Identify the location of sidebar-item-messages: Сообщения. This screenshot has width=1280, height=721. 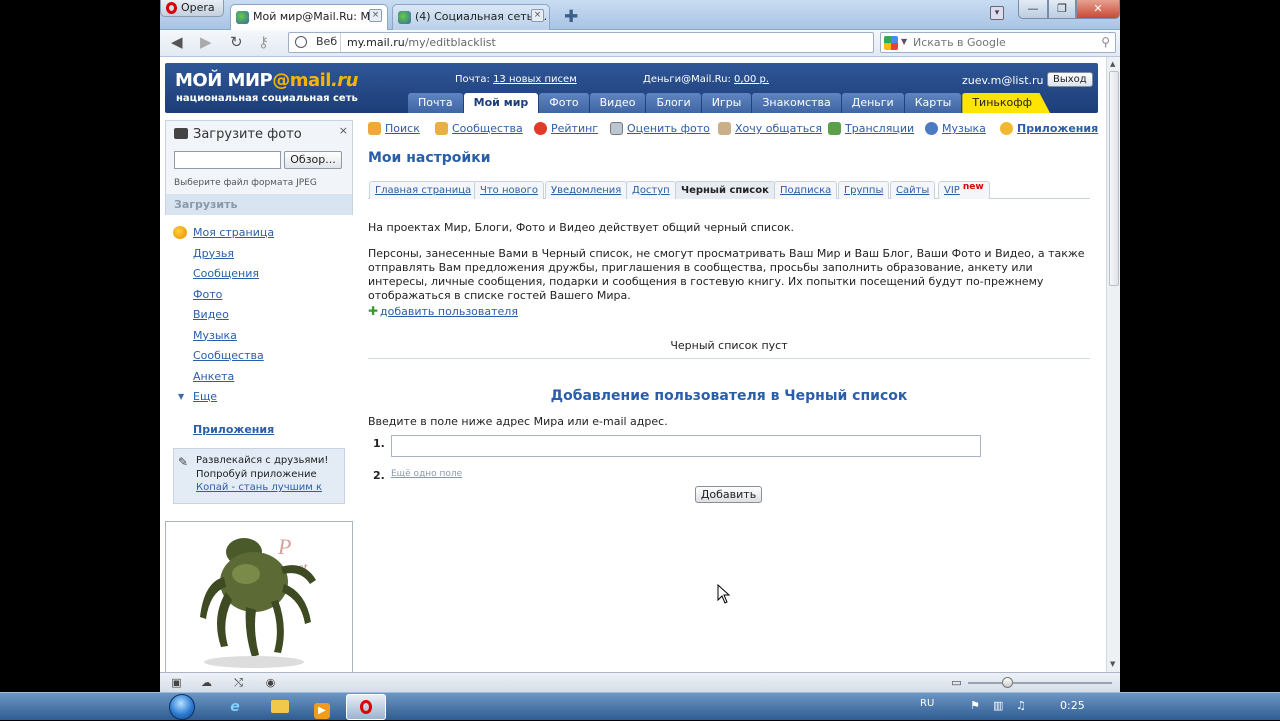
(263, 277).